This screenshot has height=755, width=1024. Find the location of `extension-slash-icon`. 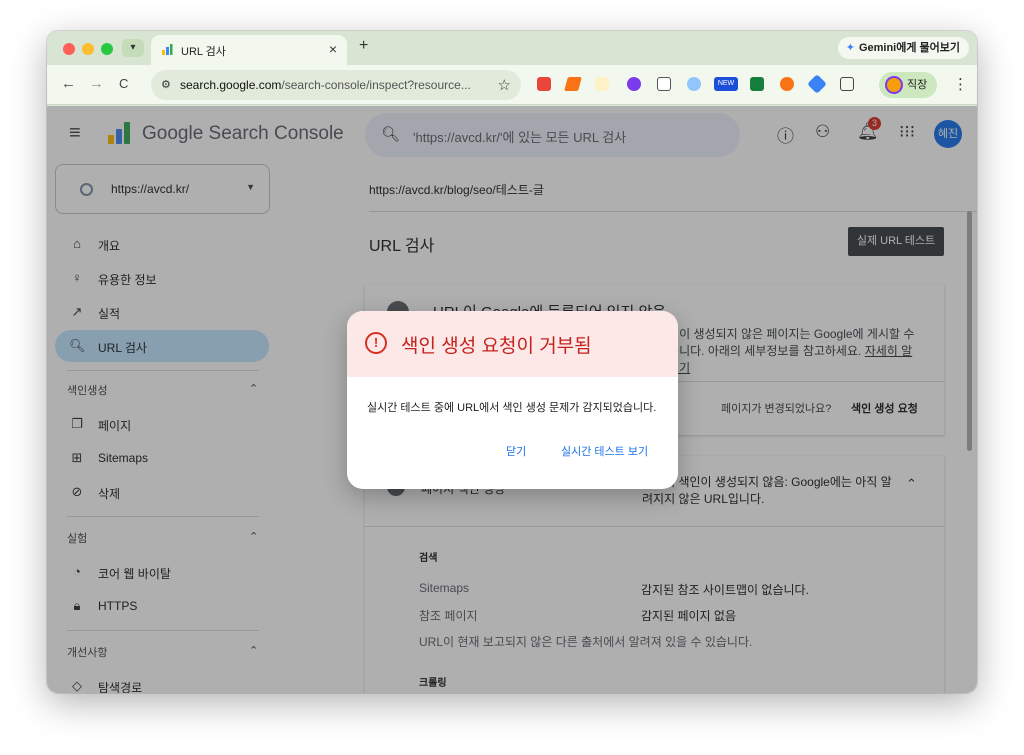

extension-slash-icon is located at coordinates (573, 84).